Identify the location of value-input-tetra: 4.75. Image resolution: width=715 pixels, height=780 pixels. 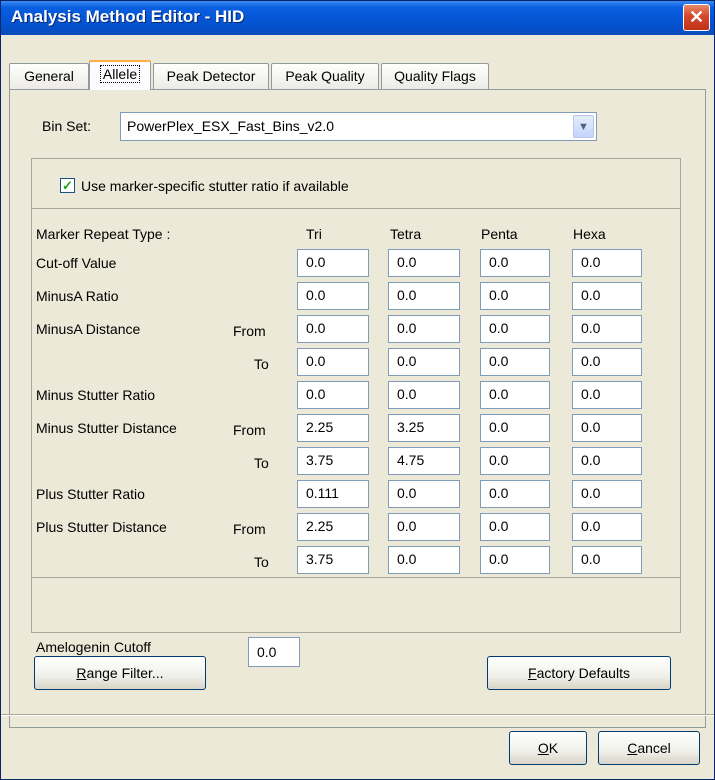
(424, 461).